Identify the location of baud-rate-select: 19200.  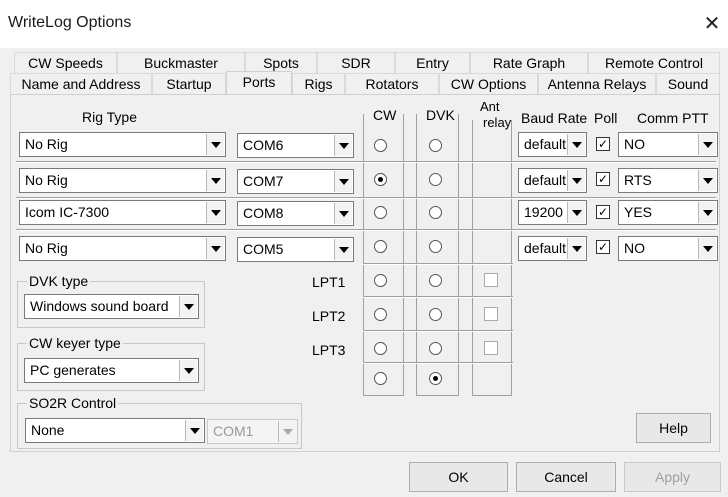
(552, 212).